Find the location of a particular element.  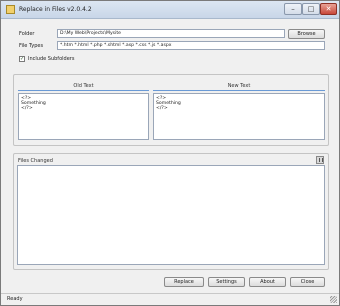

new-text-input: <?> Something </?> is located at coordinates (239, 116).